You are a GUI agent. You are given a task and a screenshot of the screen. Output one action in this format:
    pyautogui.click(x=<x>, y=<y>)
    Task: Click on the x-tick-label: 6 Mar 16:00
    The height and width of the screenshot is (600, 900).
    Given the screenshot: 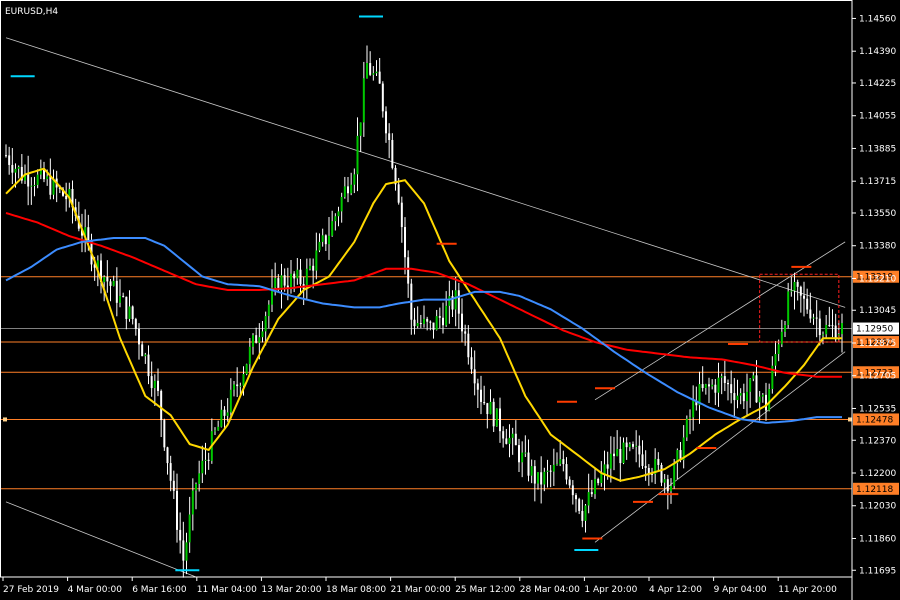 What is the action you would take?
    pyautogui.click(x=159, y=590)
    